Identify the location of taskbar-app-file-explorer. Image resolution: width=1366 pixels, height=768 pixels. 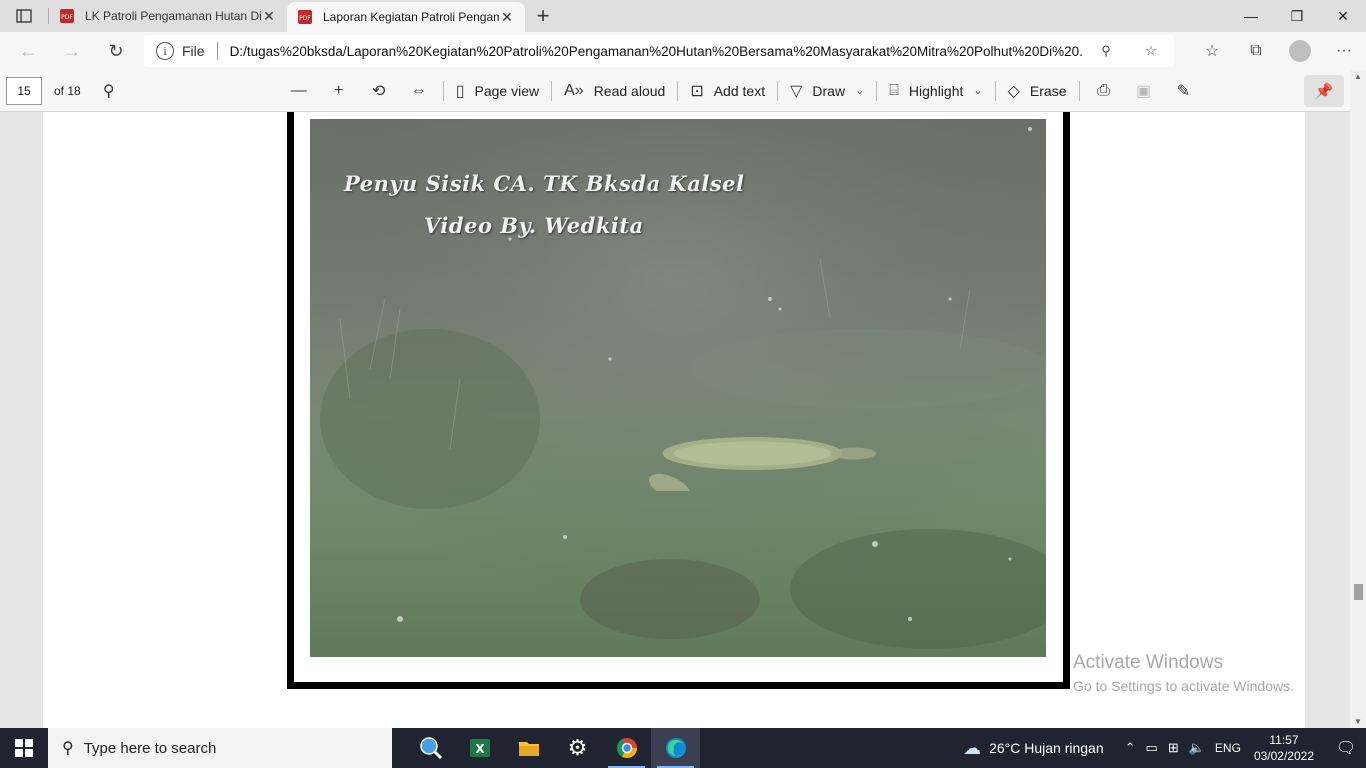
(528, 748).